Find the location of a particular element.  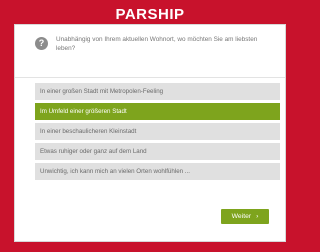

chevron-right-icon: › is located at coordinates (257, 216).